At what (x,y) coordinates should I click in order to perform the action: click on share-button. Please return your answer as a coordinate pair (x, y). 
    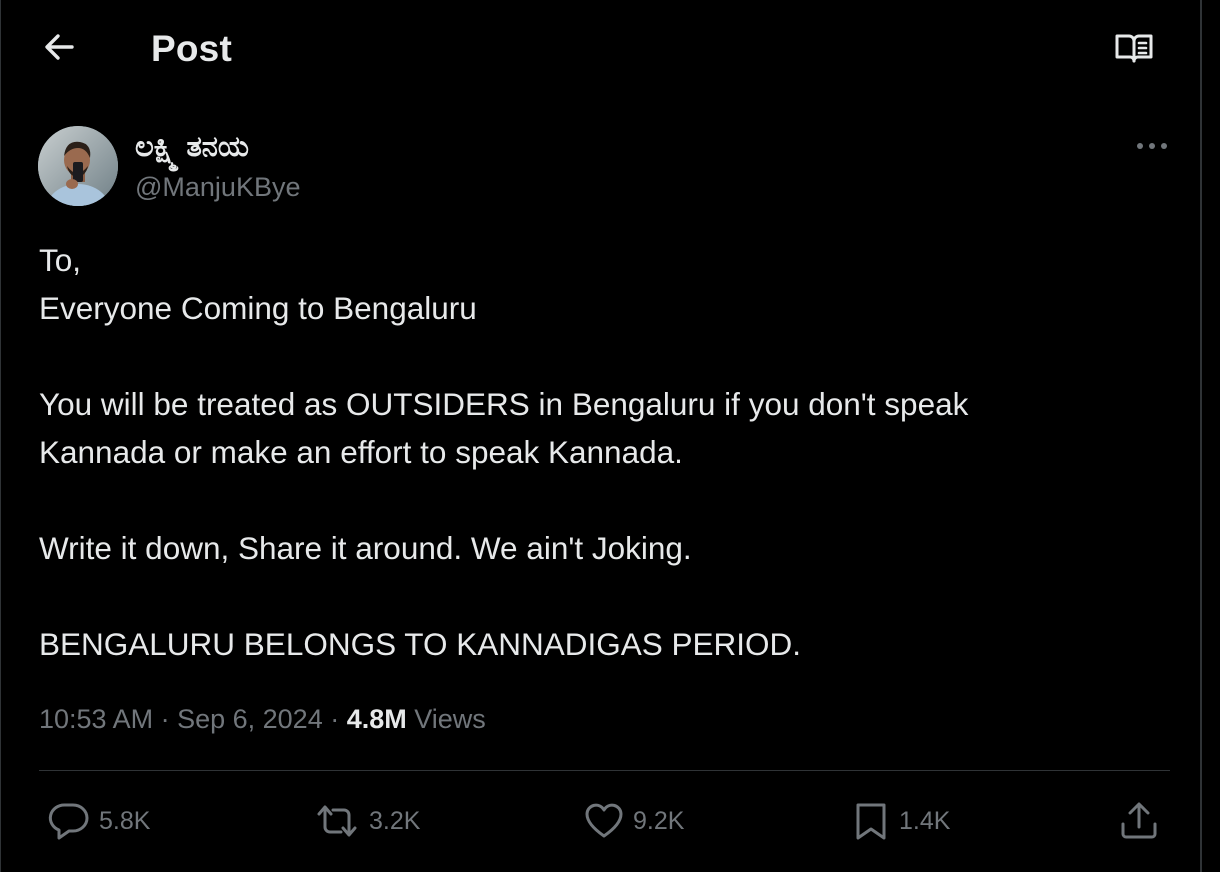
    Looking at the image, I should click on (1139, 821).